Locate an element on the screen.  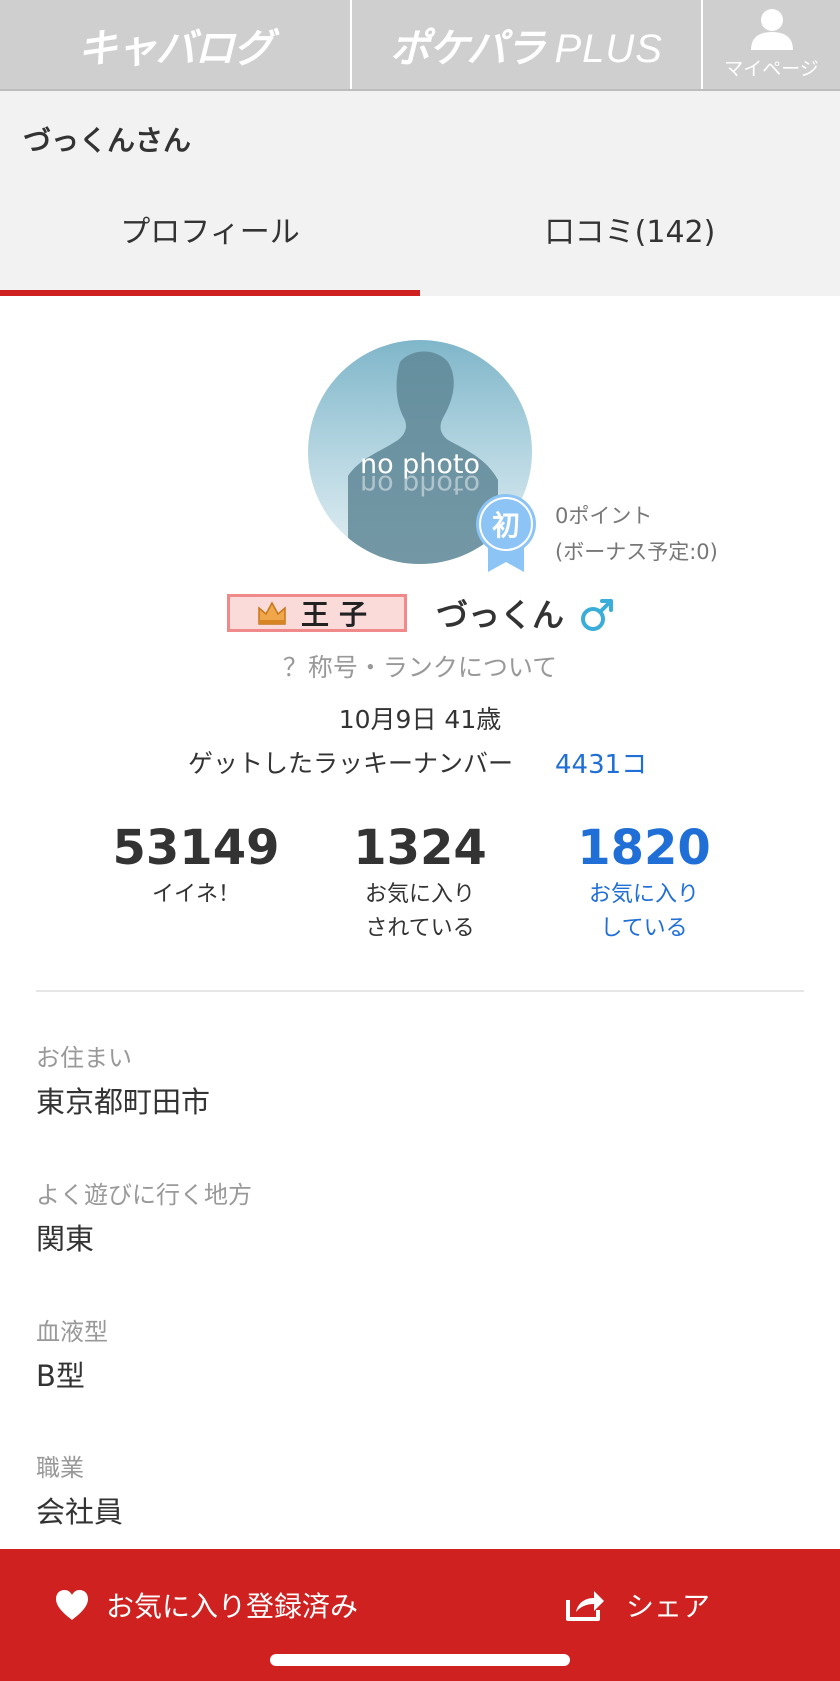
stat-favorited-label-2: されている is located at coordinates (420, 928).